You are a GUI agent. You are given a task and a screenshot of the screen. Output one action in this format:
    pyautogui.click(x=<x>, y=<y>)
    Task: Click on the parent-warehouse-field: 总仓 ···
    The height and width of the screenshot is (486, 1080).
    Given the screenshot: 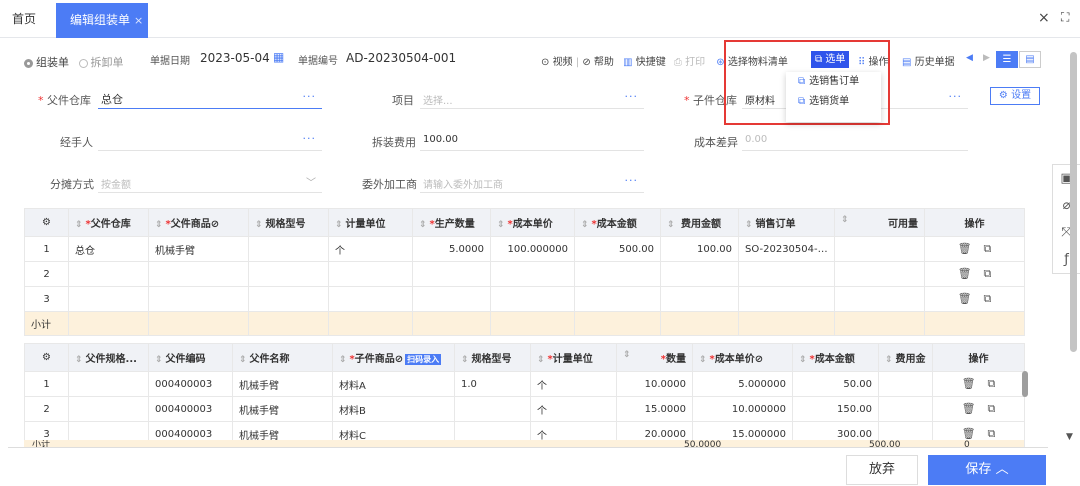 What is the action you would take?
    pyautogui.click(x=210, y=98)
    